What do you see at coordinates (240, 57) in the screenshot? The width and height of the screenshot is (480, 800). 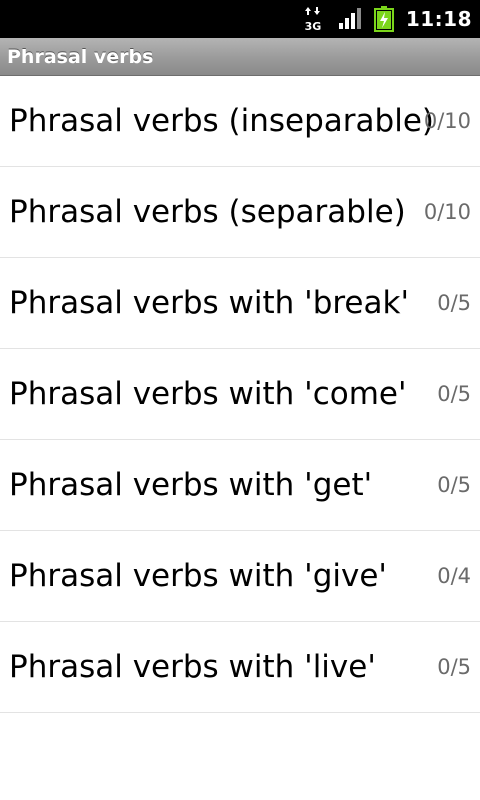 I see `title-bar: Phrasal verbs` at bounding box center [240, 57].